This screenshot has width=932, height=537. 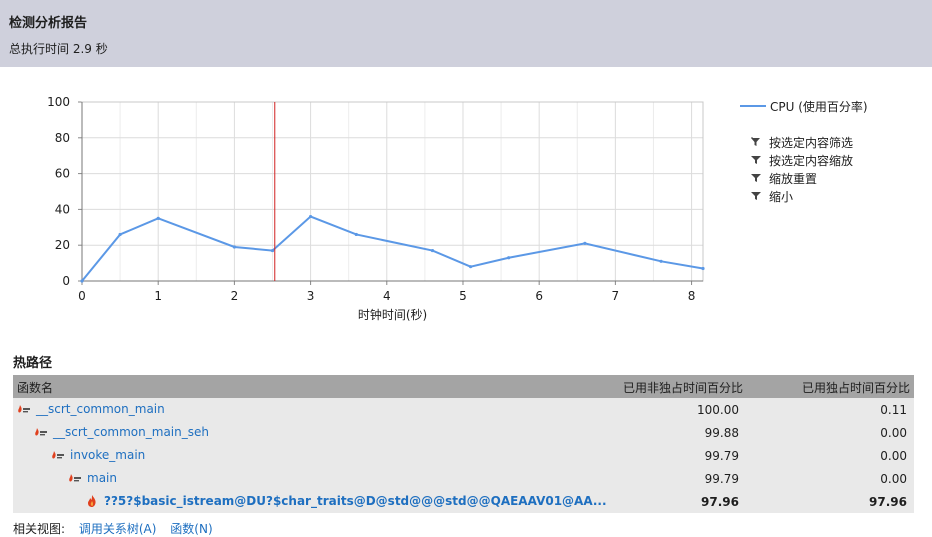 I want to click on reset-zoom-button: 缩放重置, so click(x=802, y=178).